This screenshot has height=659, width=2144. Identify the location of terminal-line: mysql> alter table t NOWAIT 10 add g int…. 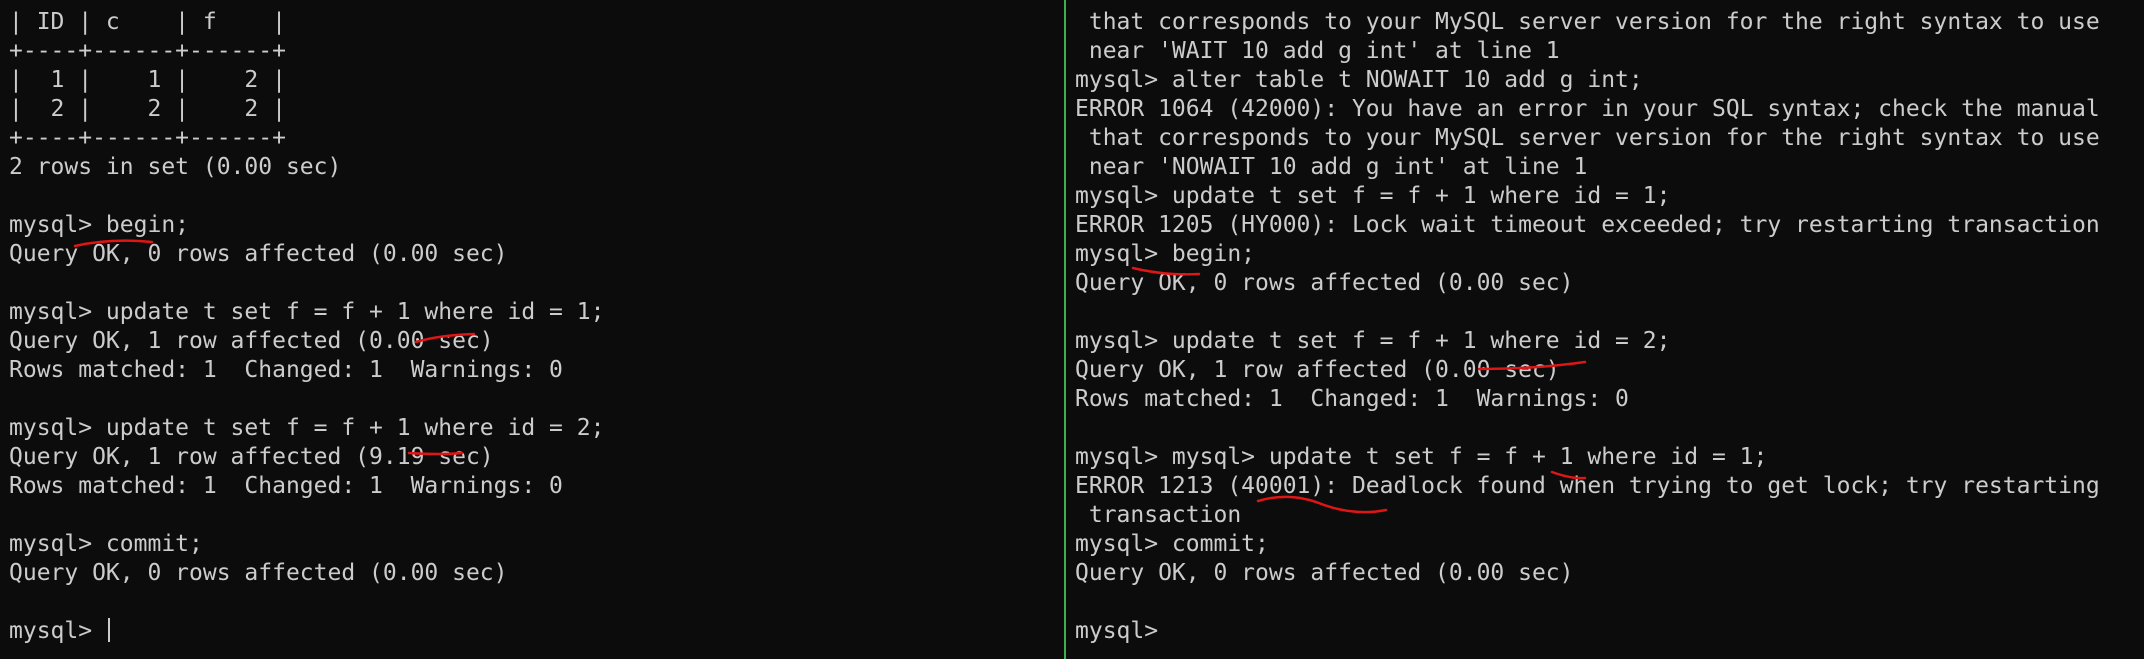
(1359, 80).